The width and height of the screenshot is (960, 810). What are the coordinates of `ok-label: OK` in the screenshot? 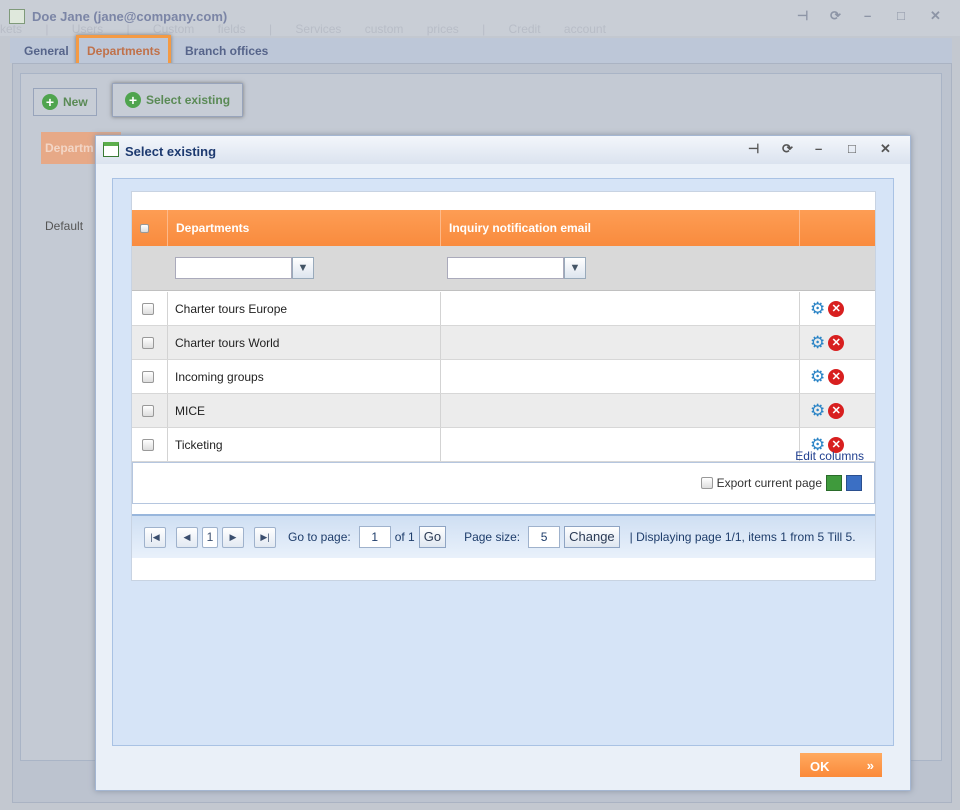 It's located at (820, 766).